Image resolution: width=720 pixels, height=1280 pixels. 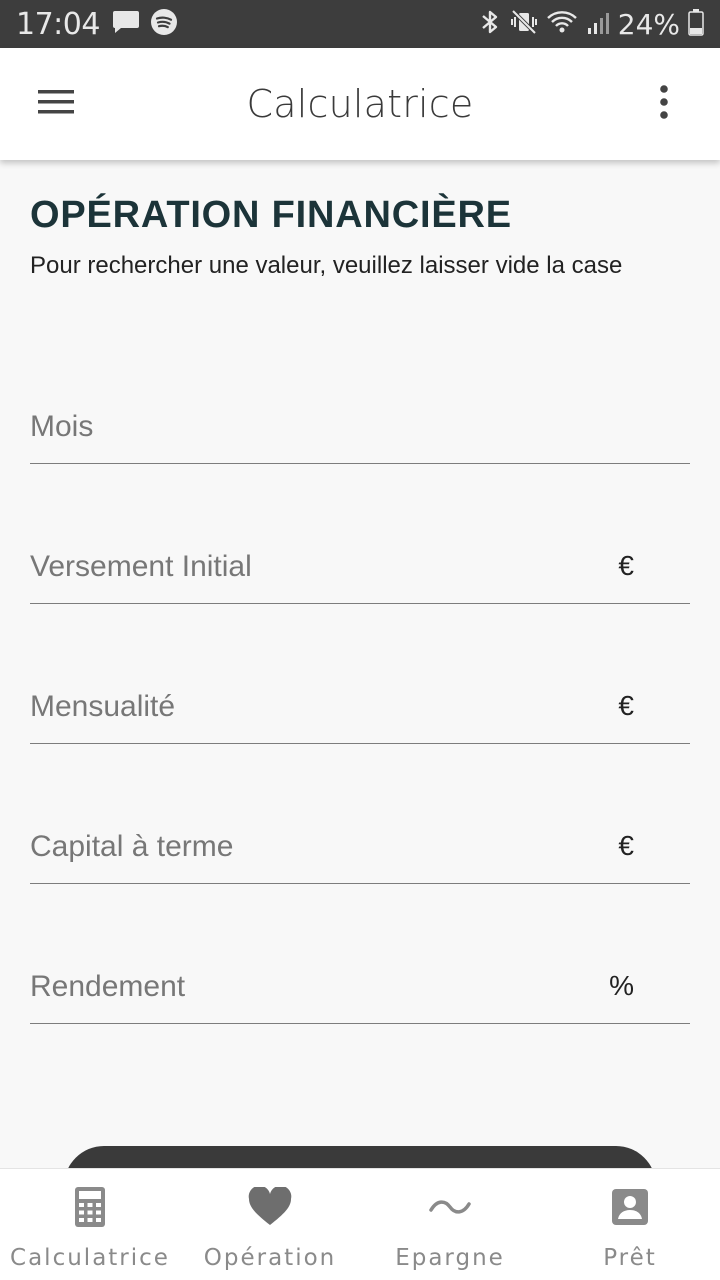 I want to click on nav-label-pret: Prêt, so click(x=630, y=1258).